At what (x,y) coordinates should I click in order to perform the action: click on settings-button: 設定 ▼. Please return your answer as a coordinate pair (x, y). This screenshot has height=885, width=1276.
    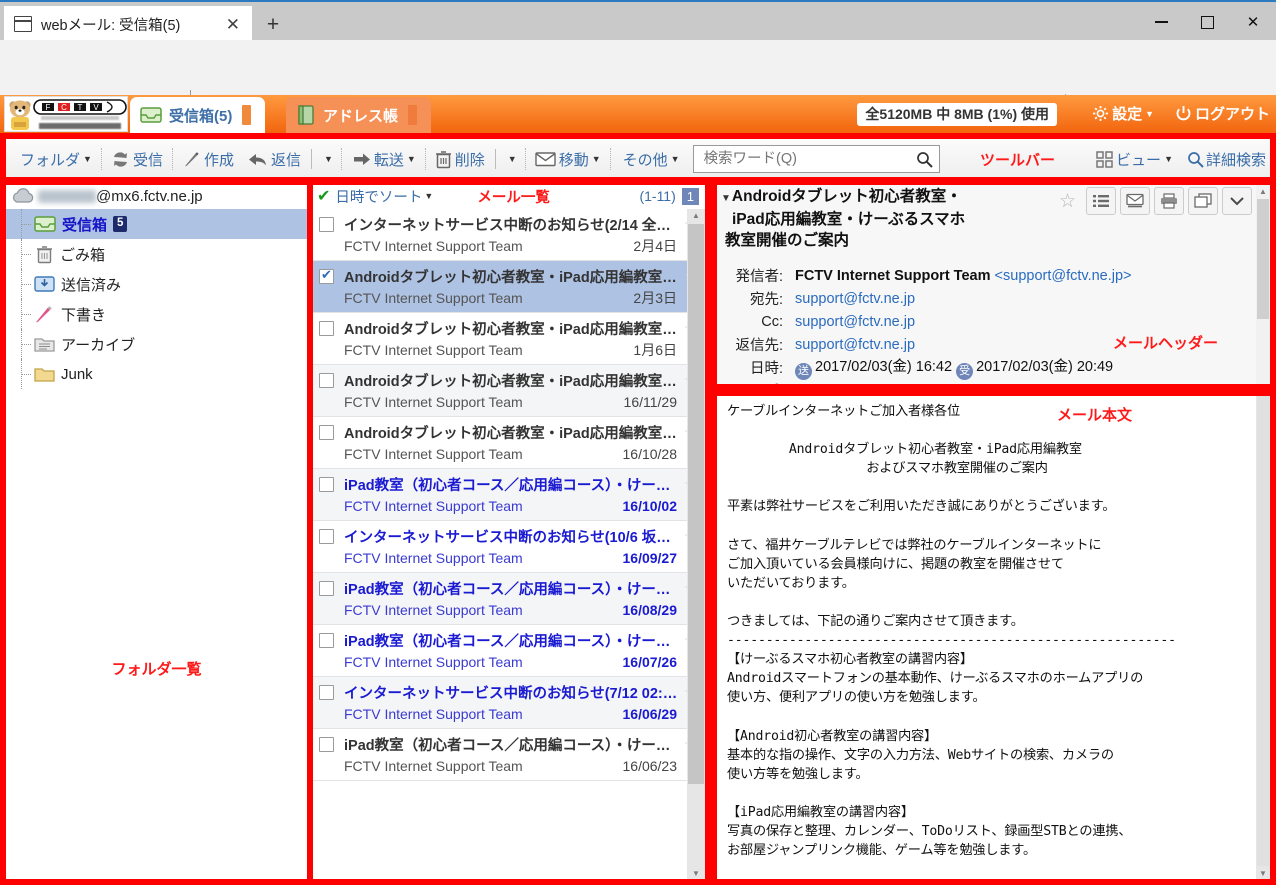
    Looking at the image, I should click on (1123, 113).